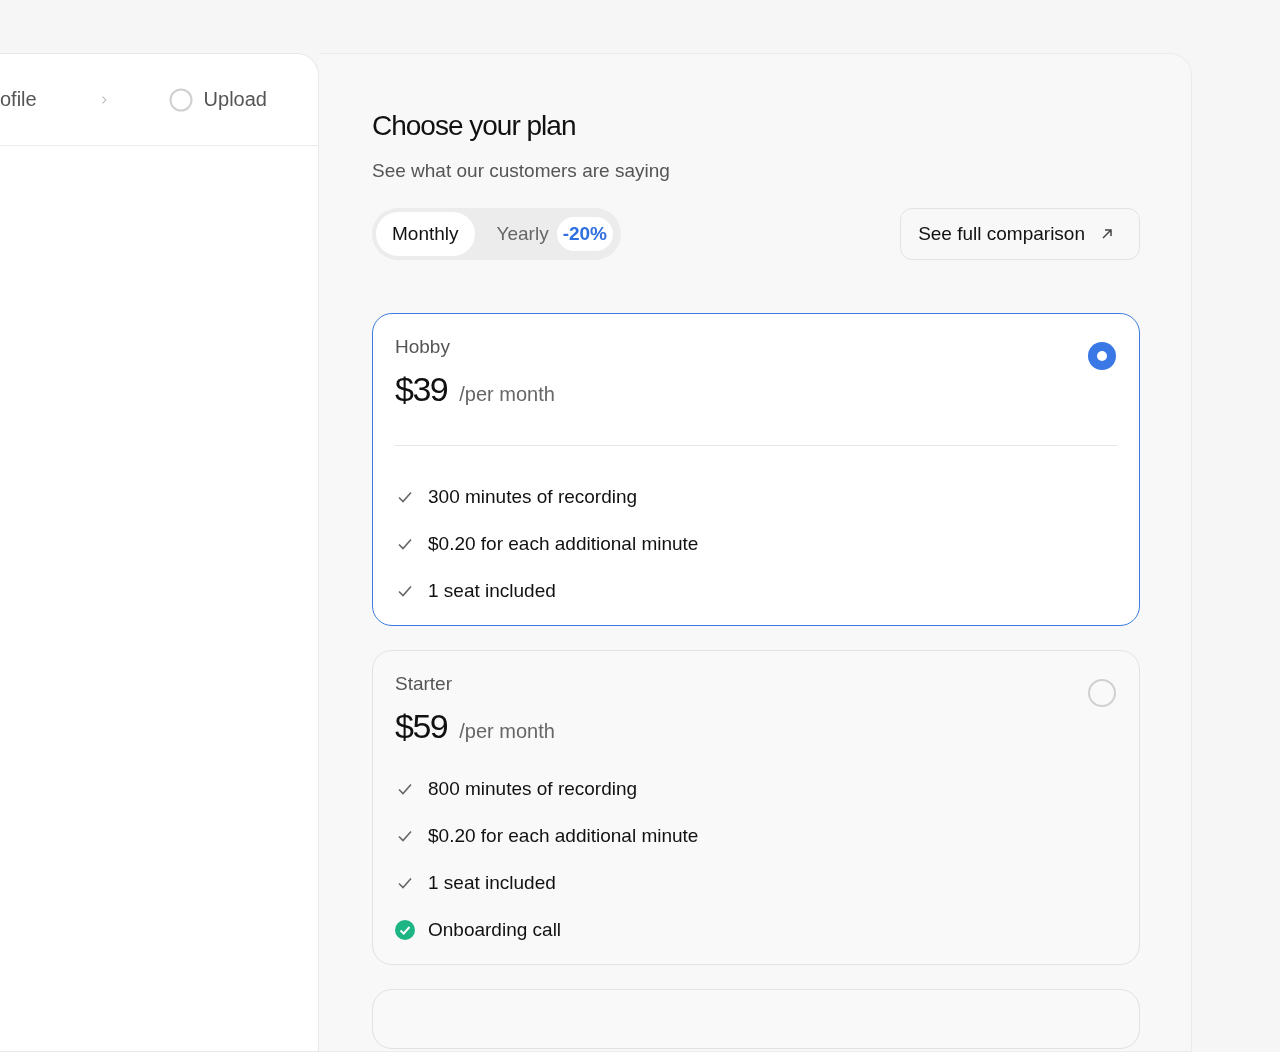 The width and height of the screenshot is (1280, 1052). Describe the element at coordinates (424, 684) in the screenshot. I see `plan-name: Starter` at that location.